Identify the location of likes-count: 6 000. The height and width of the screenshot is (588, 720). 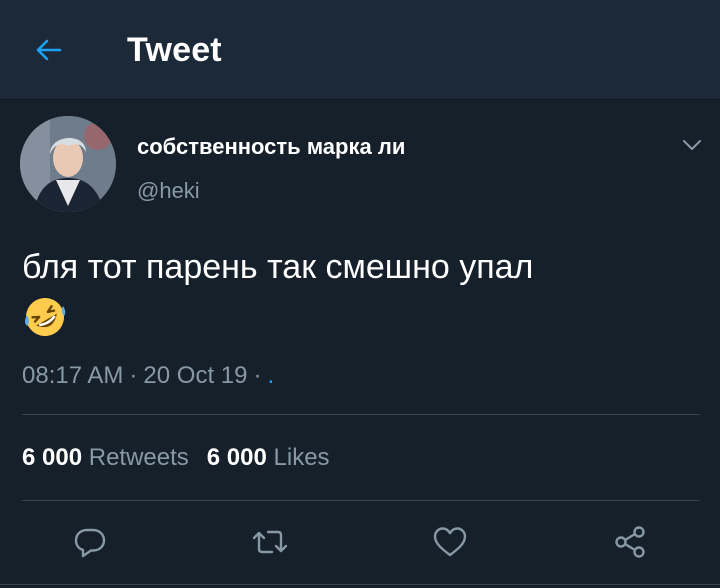
(236, 457).